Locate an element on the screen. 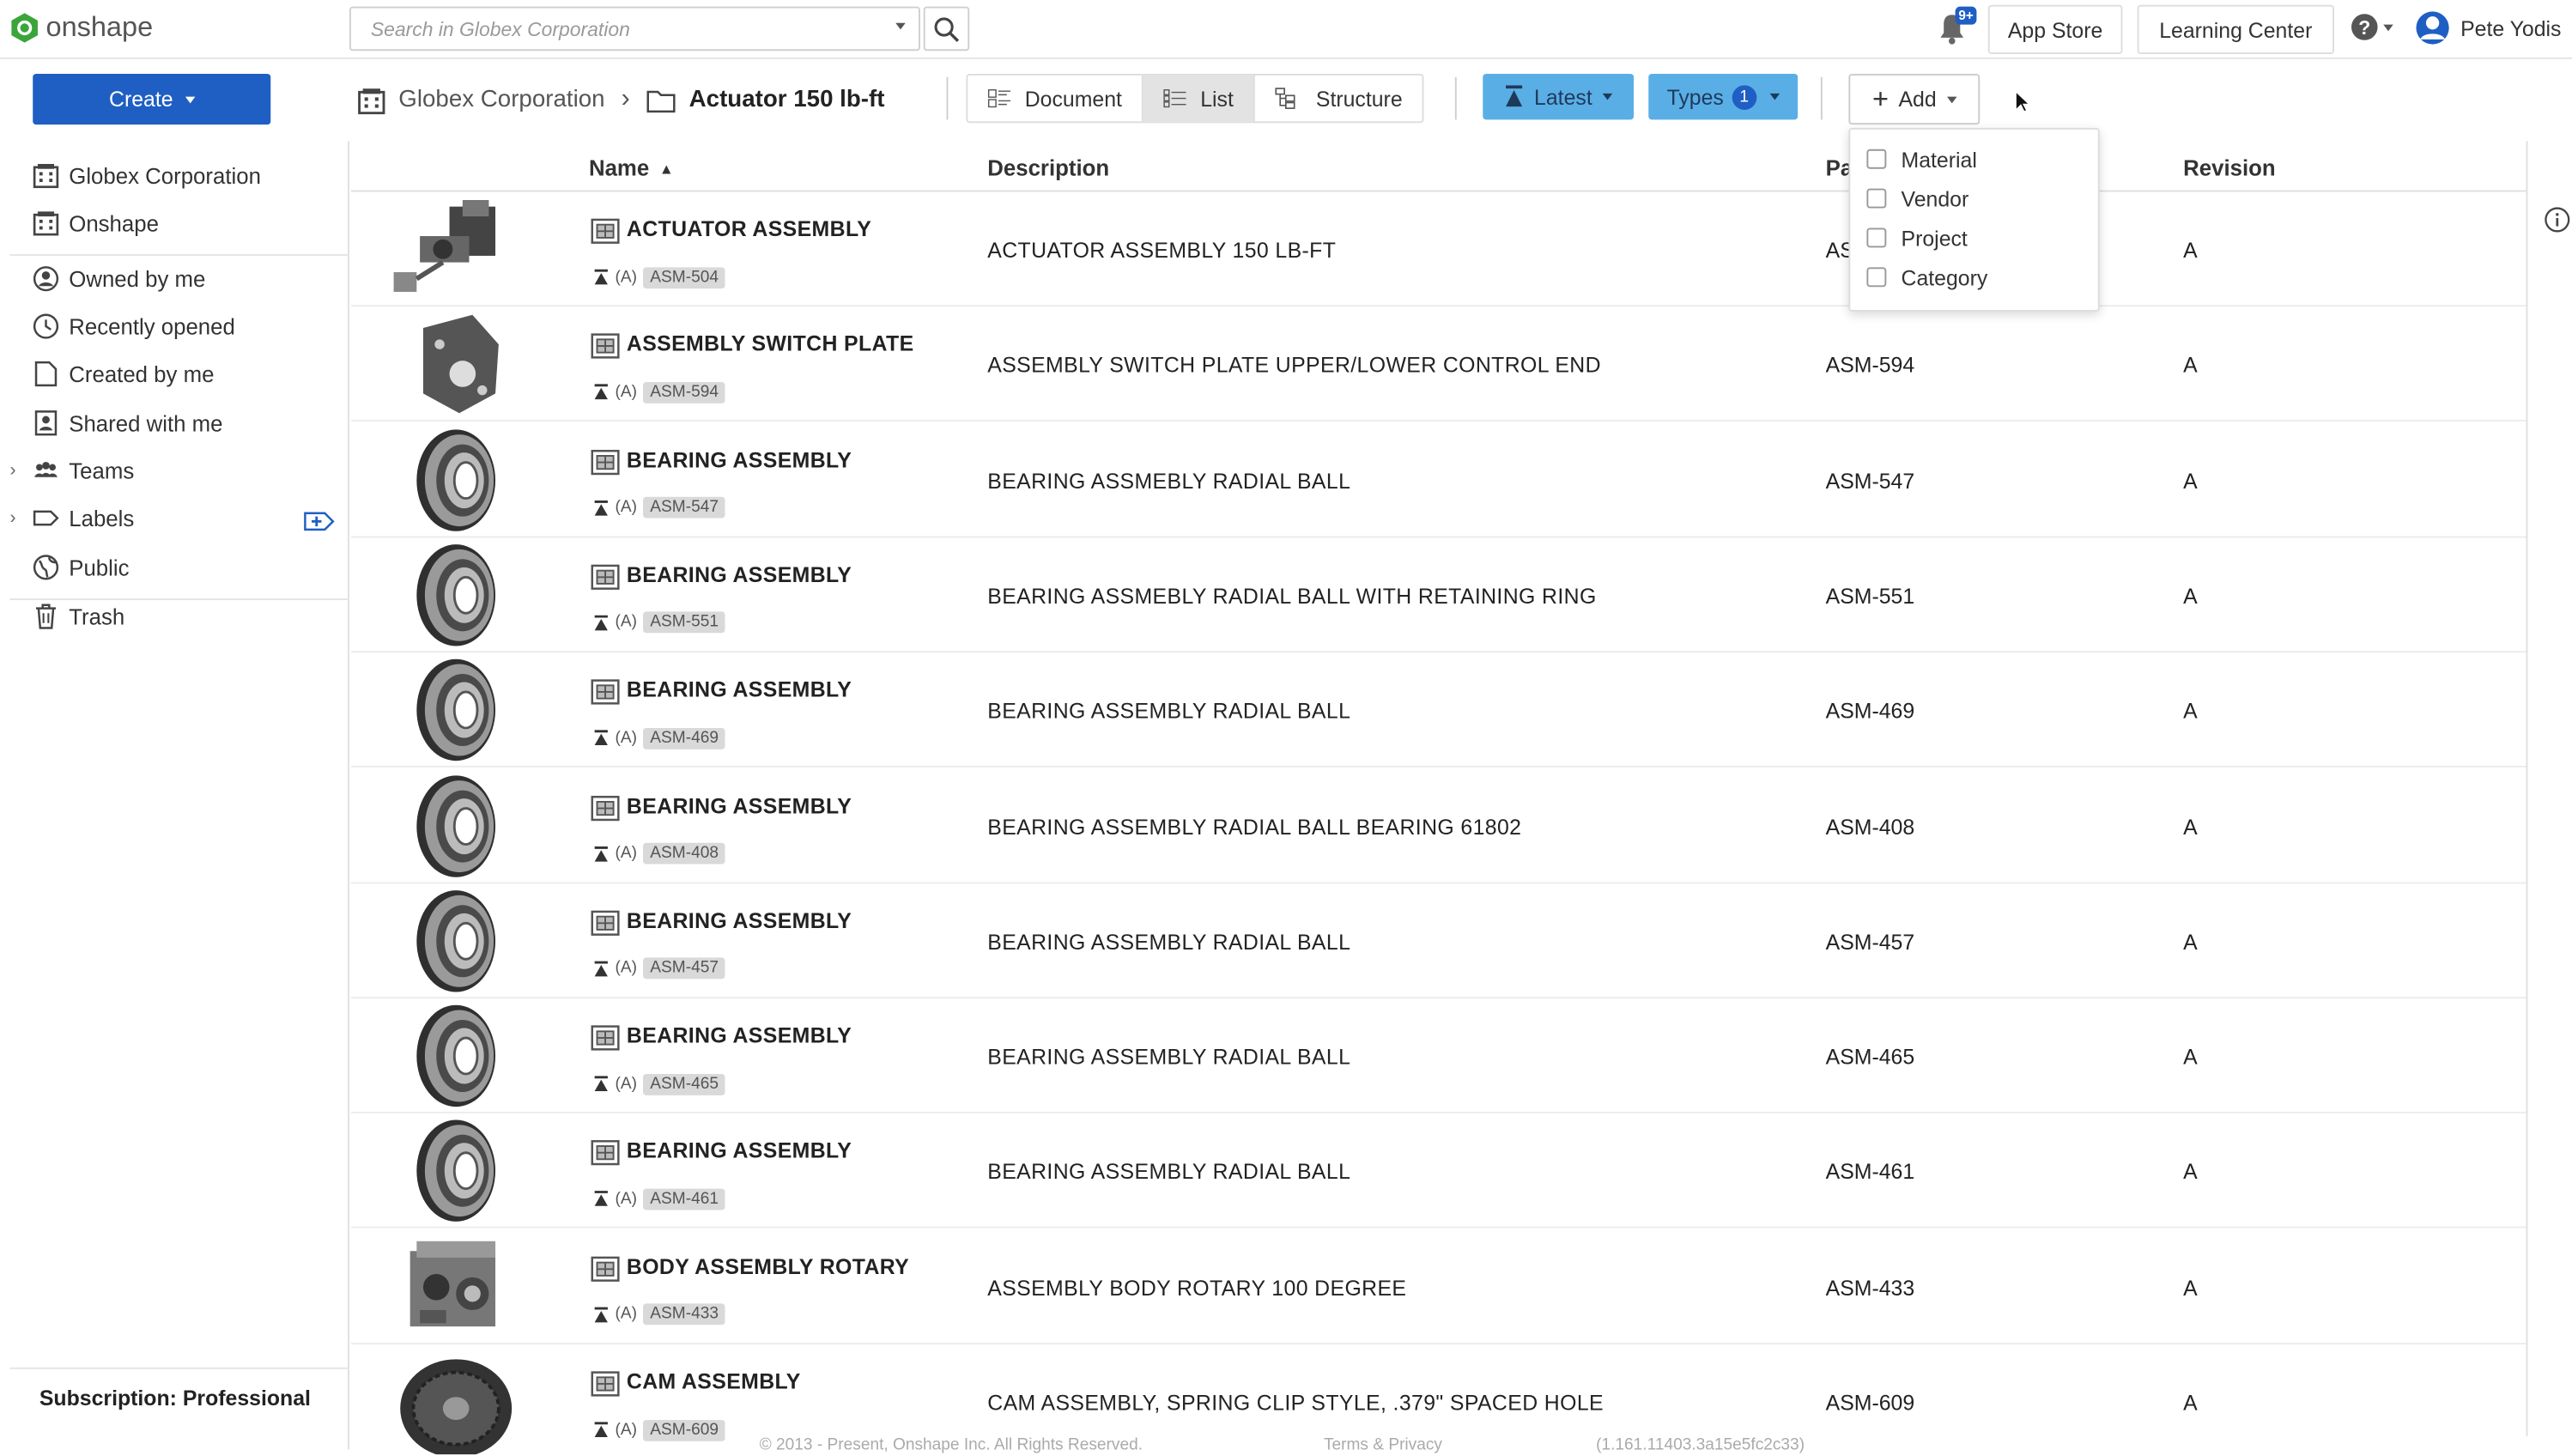 This screenshot has height=1456, width=2572. row-part-tag: ASM-465 is located at coordinates (684, 1084).